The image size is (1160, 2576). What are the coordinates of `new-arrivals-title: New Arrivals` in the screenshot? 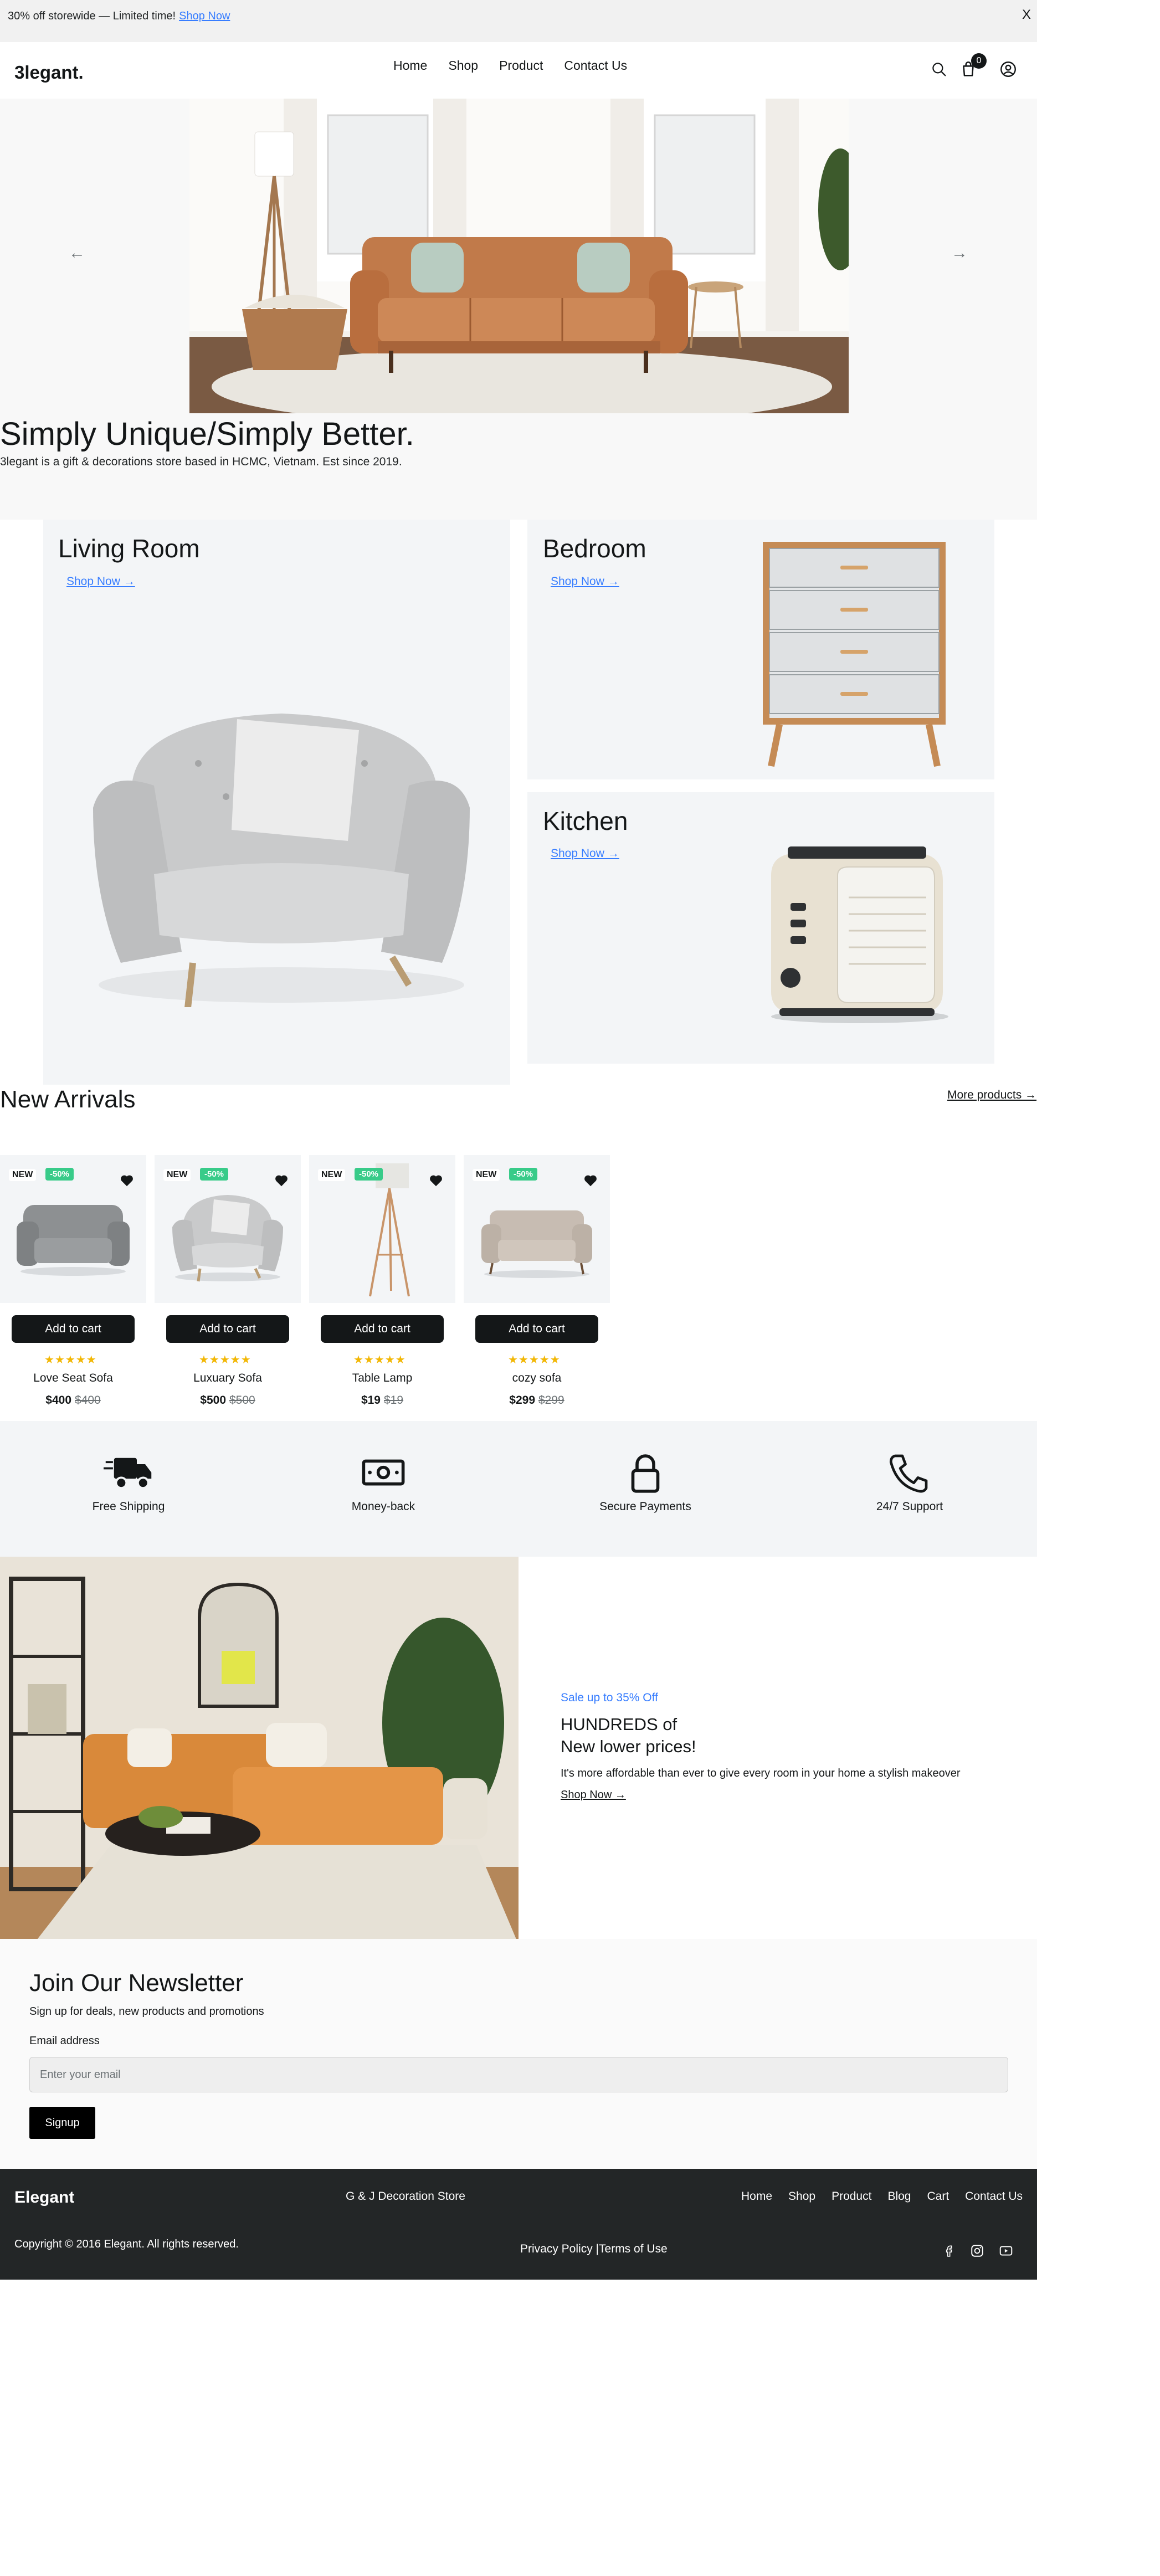 It's located at (68, 1099).